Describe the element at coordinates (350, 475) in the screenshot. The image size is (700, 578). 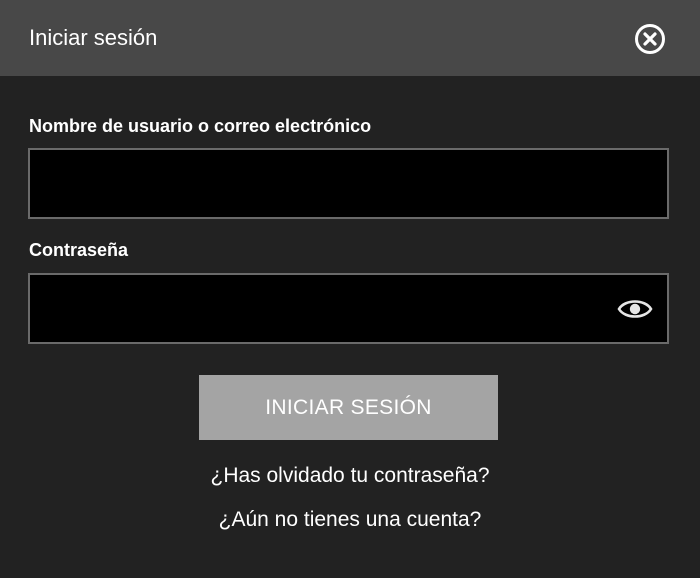
I see `forgot-password-link: ¿Has olvidado tu contraseña?` at that location.